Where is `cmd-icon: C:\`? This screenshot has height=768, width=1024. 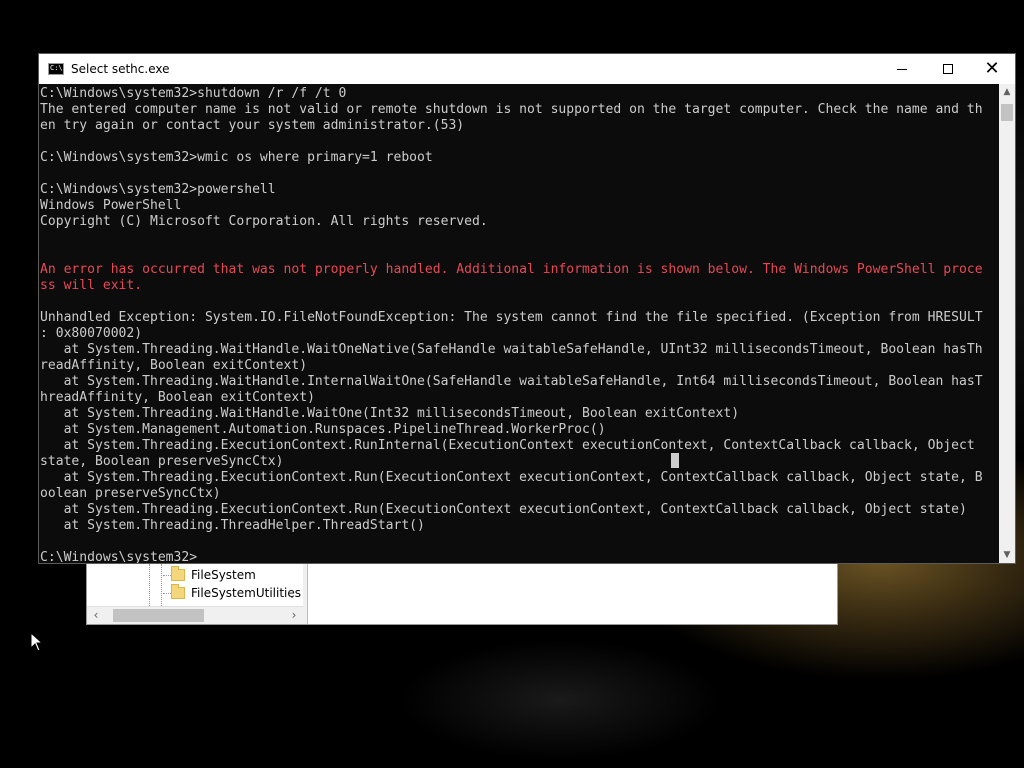 cmd-icon: C:\ is located at coordinates (56, 69).